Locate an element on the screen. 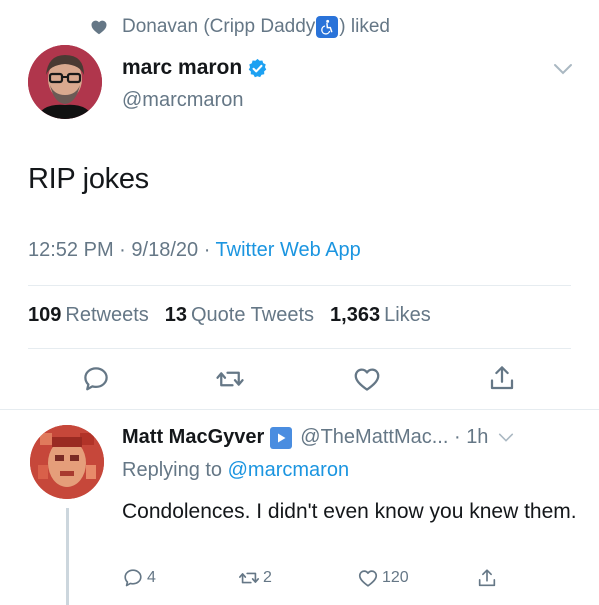 The height and width of the screenshot is (605, 599). reply-retweet-action: 2 is located at coordinates (255, 578).